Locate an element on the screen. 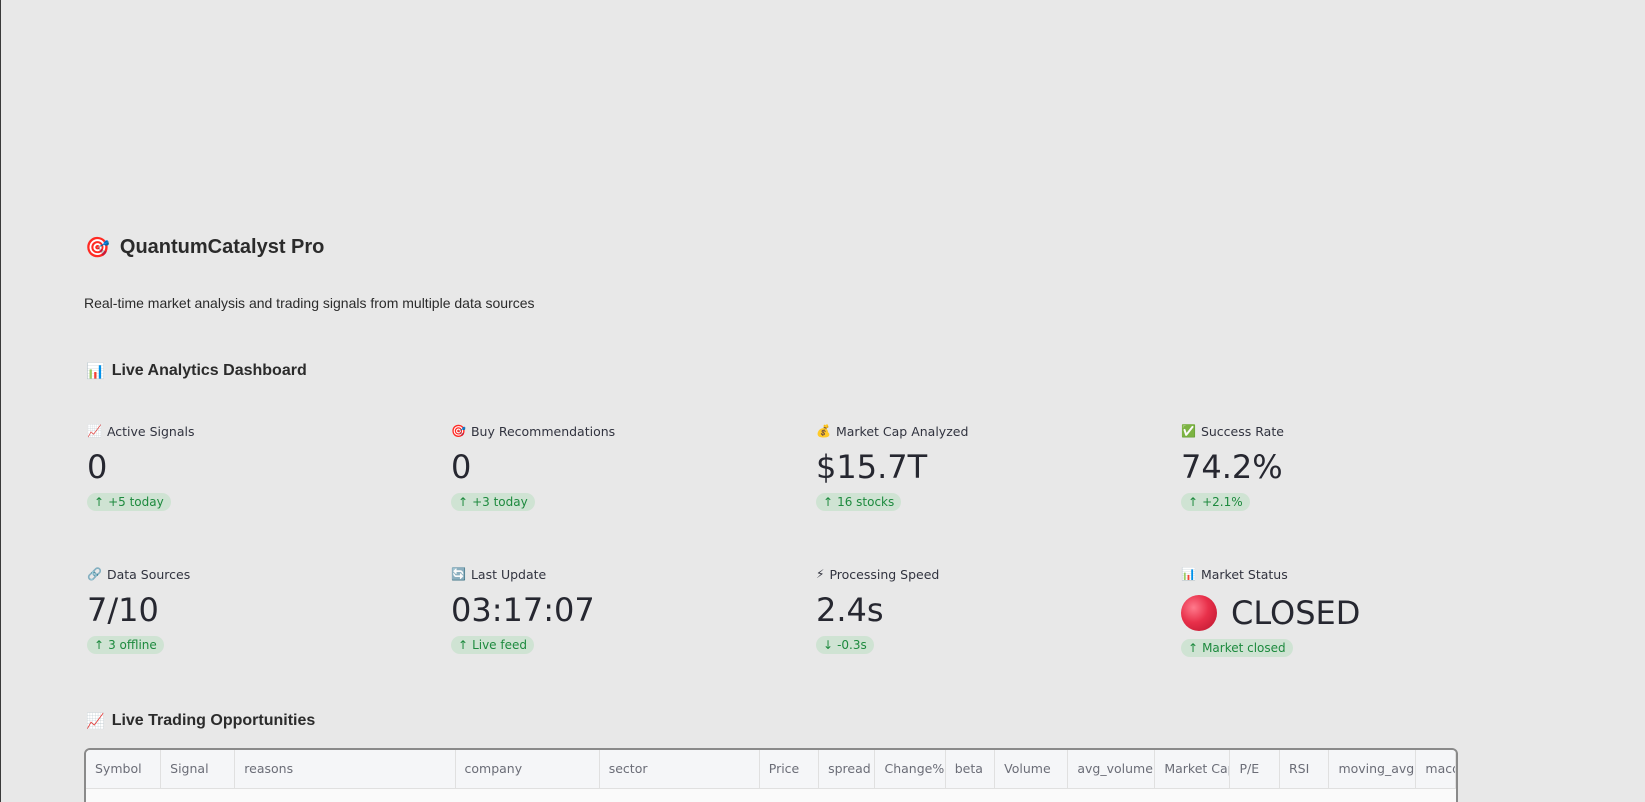 The width and height of the screenshot is (1645, 802). metric-delta: ↑ +3 today is located at coordinates (493, 502).